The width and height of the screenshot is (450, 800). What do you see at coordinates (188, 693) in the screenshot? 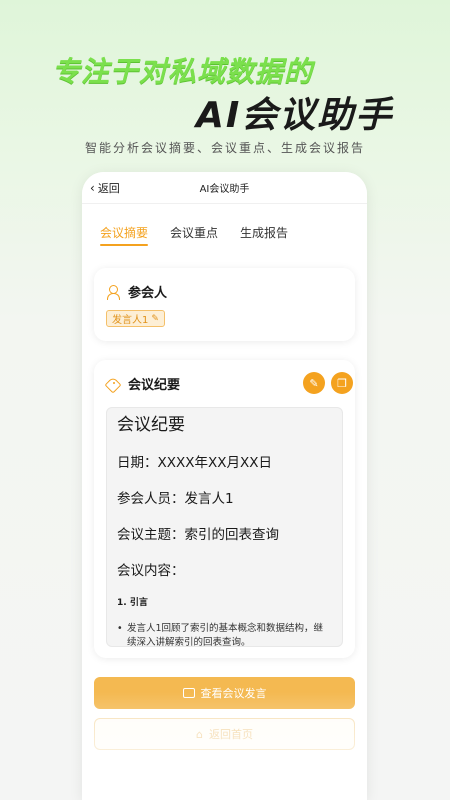
I see `chat-icon` at bounding box center [188, 693].